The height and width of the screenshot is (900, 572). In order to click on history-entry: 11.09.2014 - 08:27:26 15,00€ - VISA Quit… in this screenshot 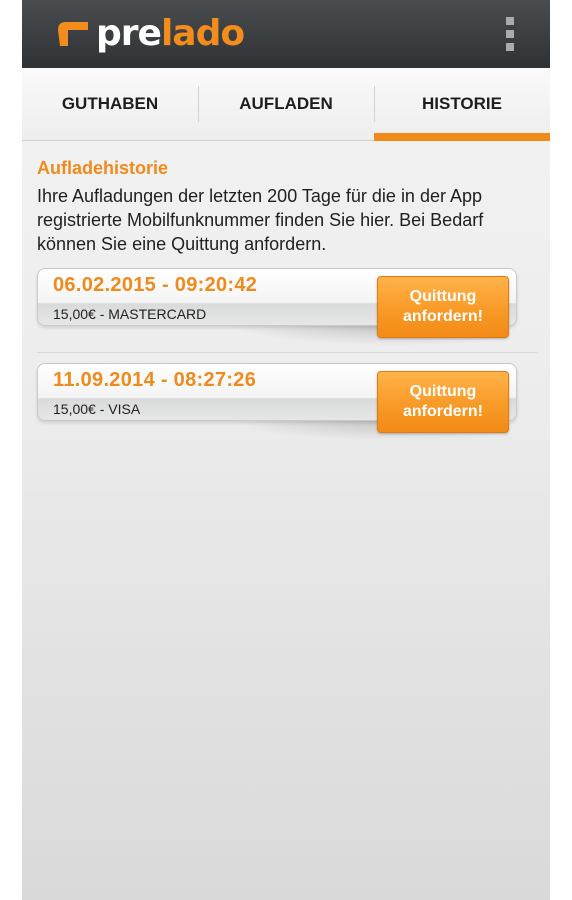, I will do `click(277, 402)`.